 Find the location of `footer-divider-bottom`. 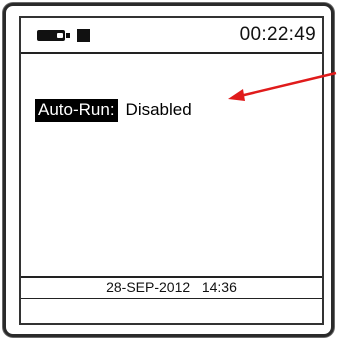

footer-divider-bottom is located at coordinates (171, 298).